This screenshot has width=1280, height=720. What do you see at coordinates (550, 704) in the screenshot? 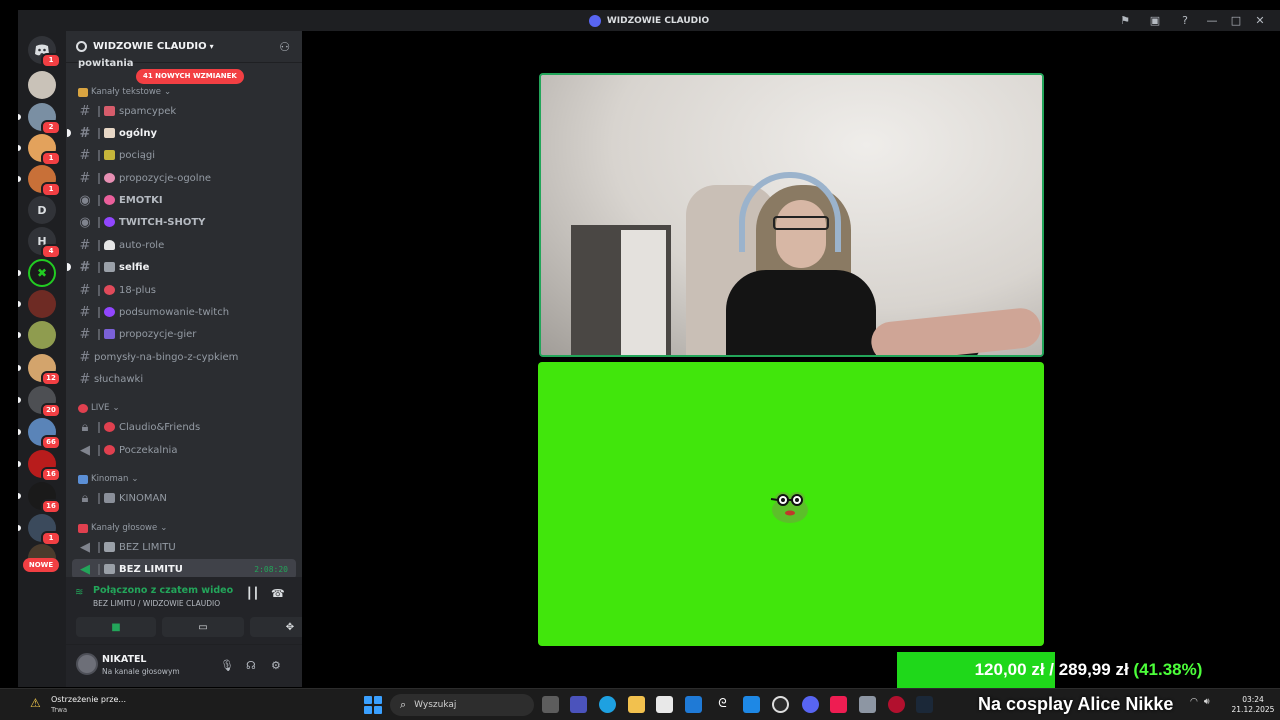
I see `task-view-icon` at bounding box center [550, 704].